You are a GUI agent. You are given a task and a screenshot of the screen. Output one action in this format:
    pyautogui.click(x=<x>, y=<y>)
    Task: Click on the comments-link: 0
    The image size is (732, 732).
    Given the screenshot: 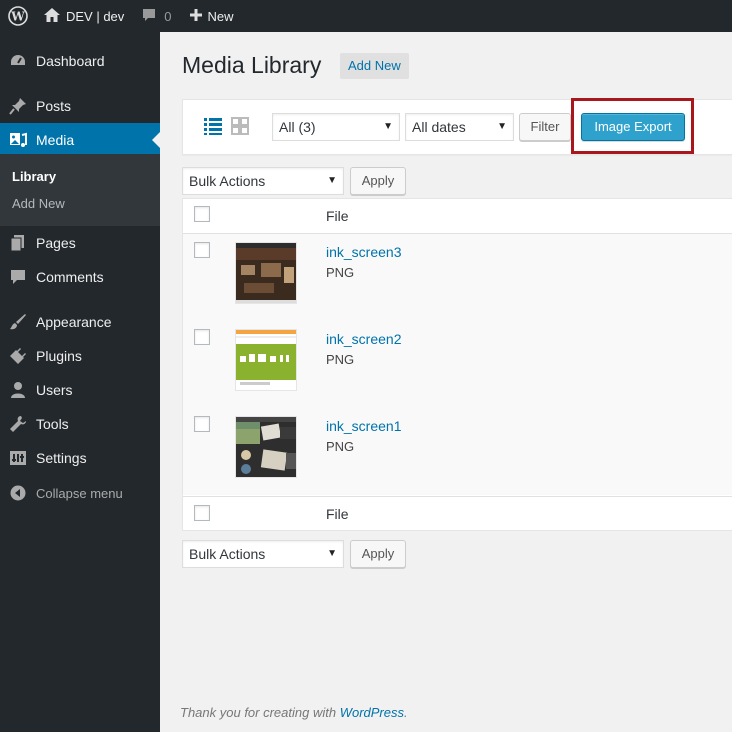 What is the action you would take?
    pyautogui.click(x=157, y=16)
    